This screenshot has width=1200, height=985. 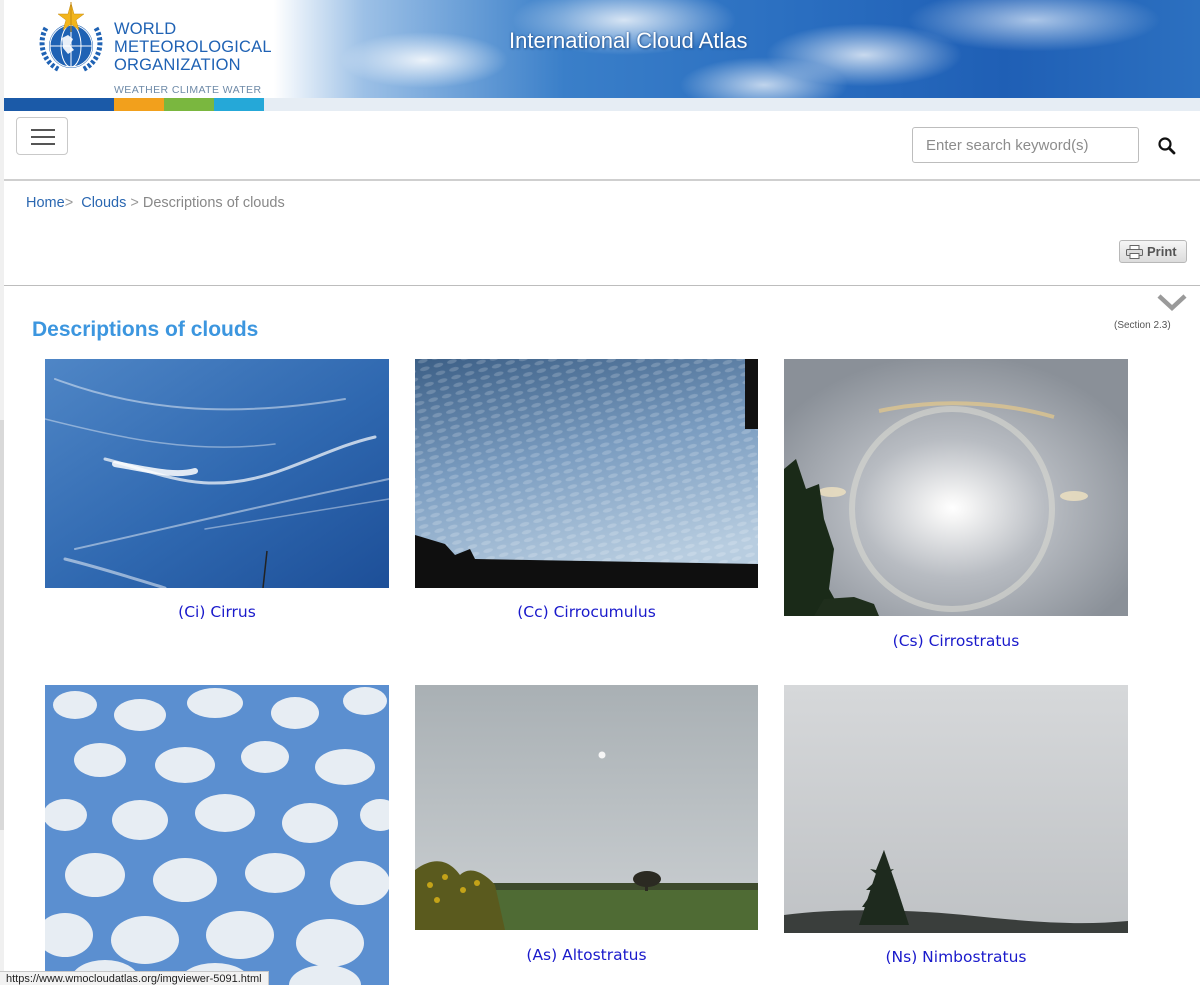 I want to click on search-input, so click(x=1025, y=145).